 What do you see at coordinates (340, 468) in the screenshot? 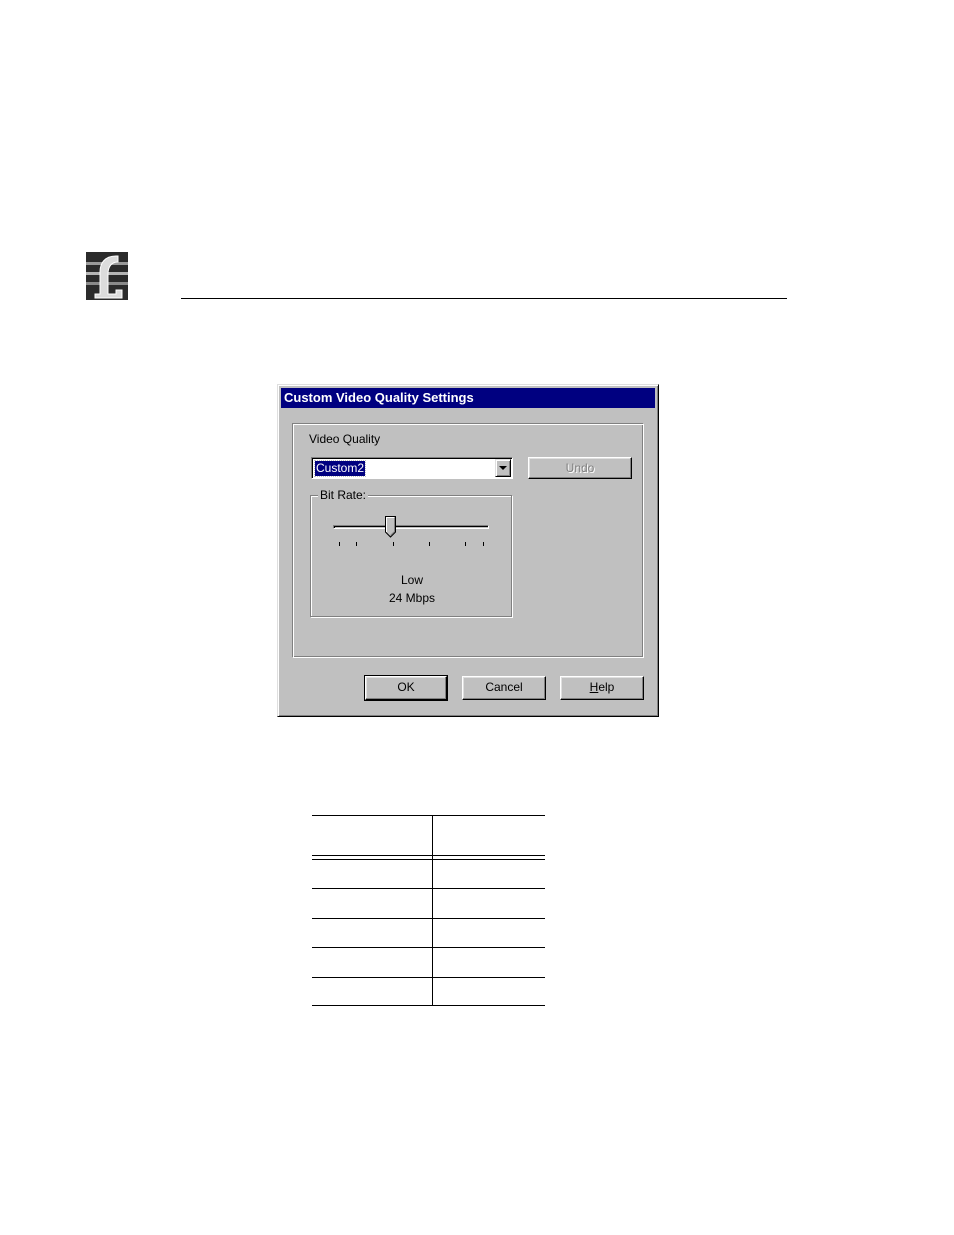
I see `video-quality-selected-value: Custom2` at bounding box center [340, 468].